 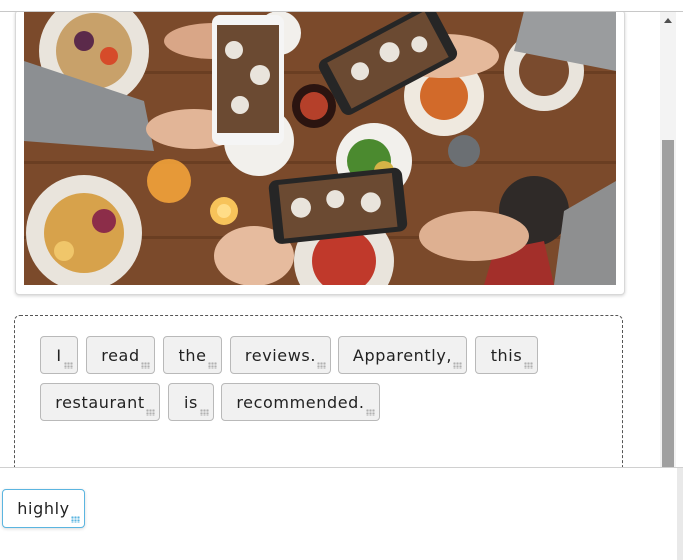 I want to click on word-chip: Apparently,, so click(x=402, y=355).